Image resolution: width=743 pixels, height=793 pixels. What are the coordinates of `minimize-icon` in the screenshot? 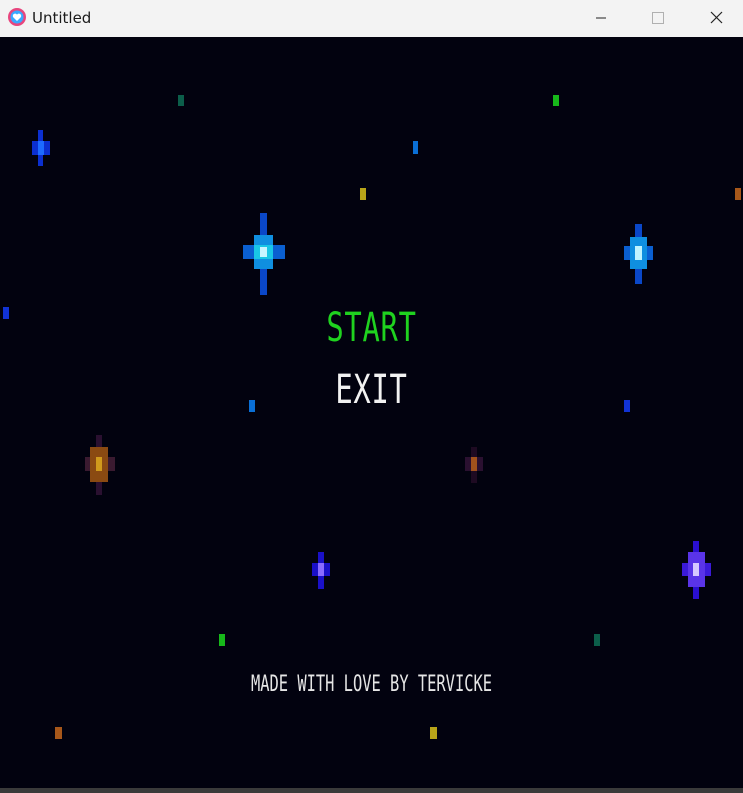 It's located at (600, 18).